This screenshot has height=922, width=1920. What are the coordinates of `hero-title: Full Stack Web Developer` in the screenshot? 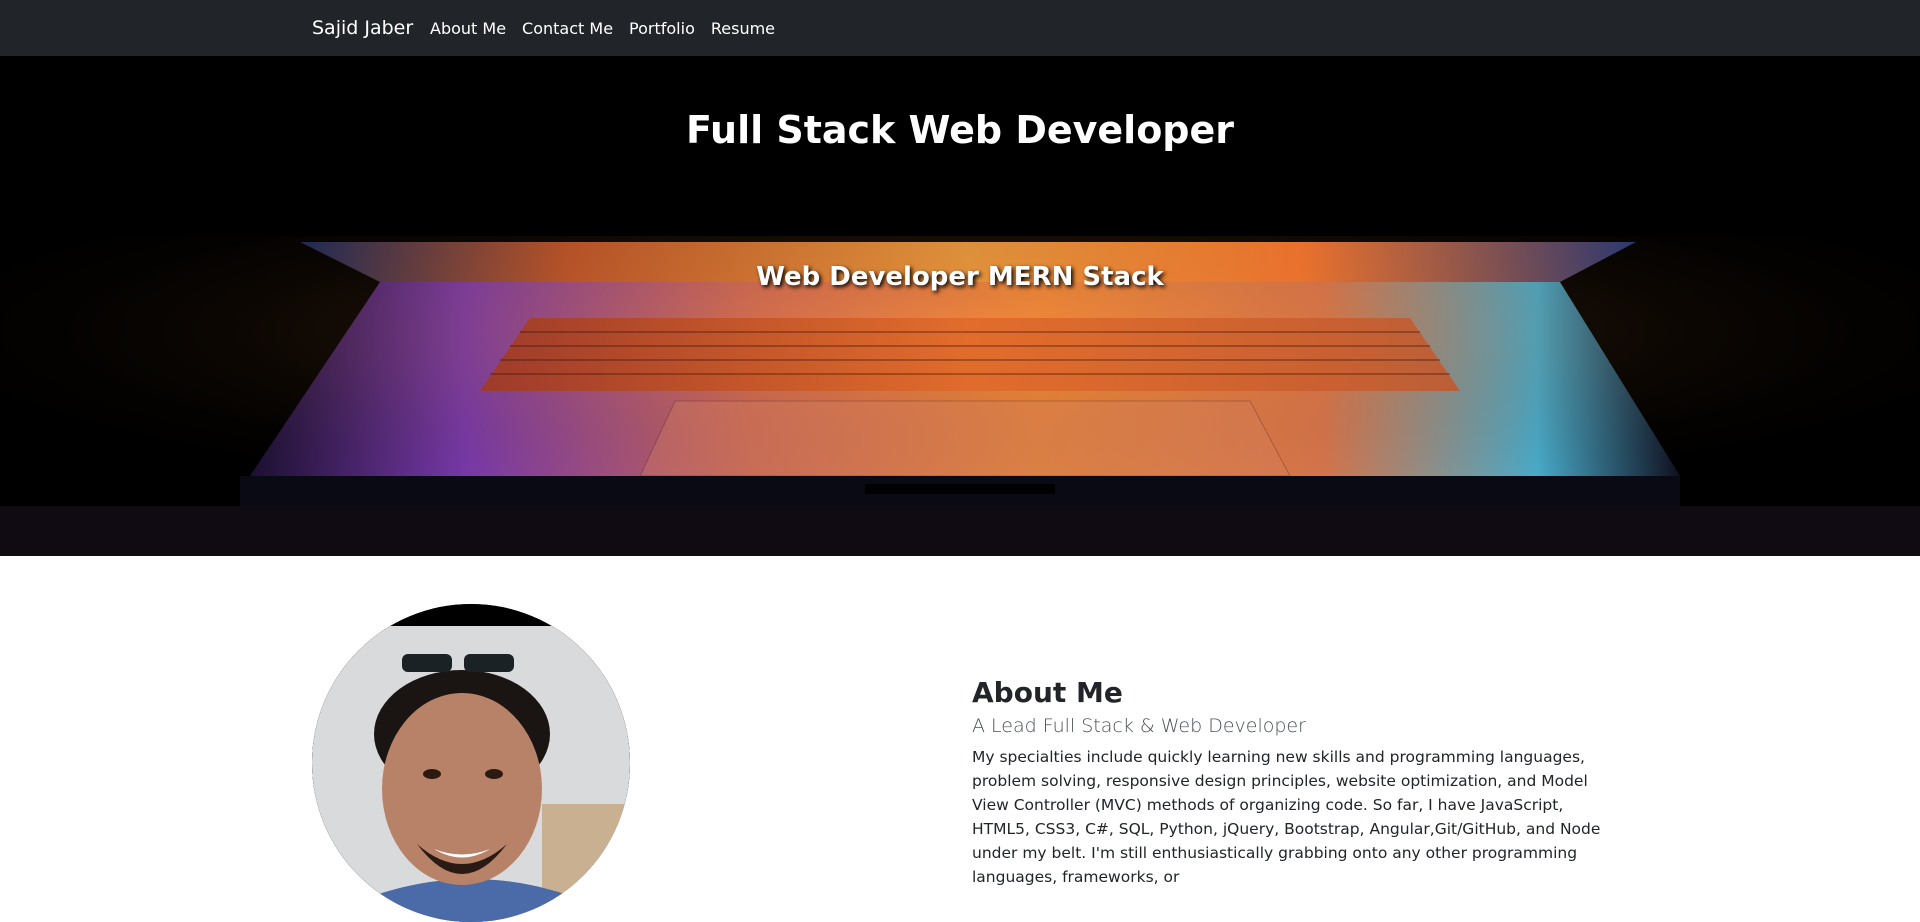 It's located at (960, 130).